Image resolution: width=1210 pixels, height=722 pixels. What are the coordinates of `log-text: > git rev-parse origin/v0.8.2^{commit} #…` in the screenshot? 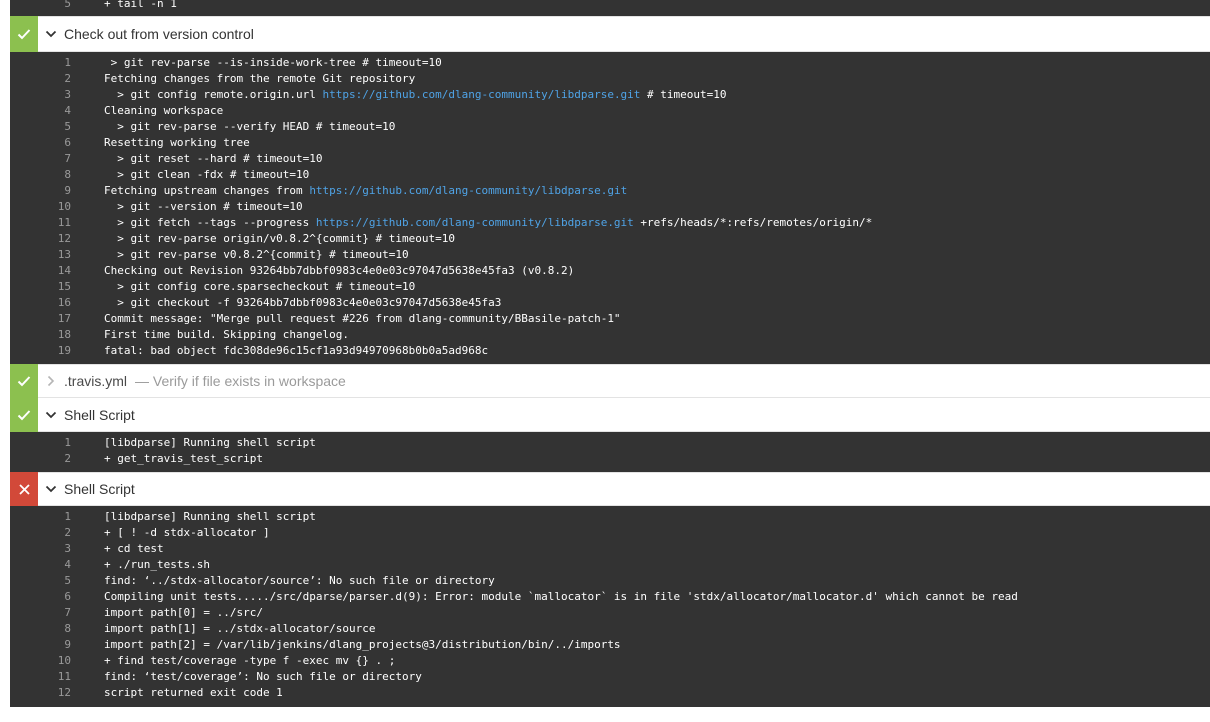 It's located at (657, 239).